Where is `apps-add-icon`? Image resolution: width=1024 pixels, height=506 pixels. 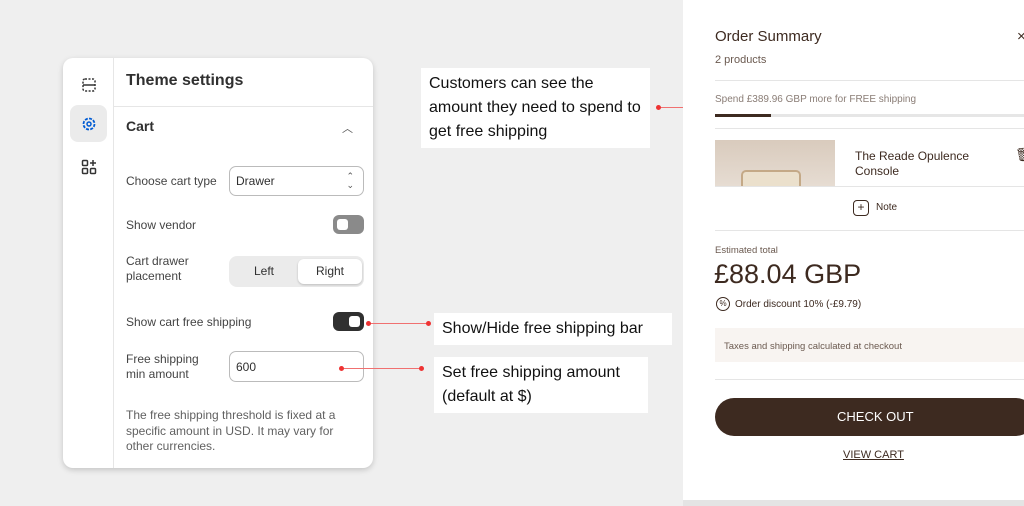 apps-add-icon is located at coordinates (88, 166).